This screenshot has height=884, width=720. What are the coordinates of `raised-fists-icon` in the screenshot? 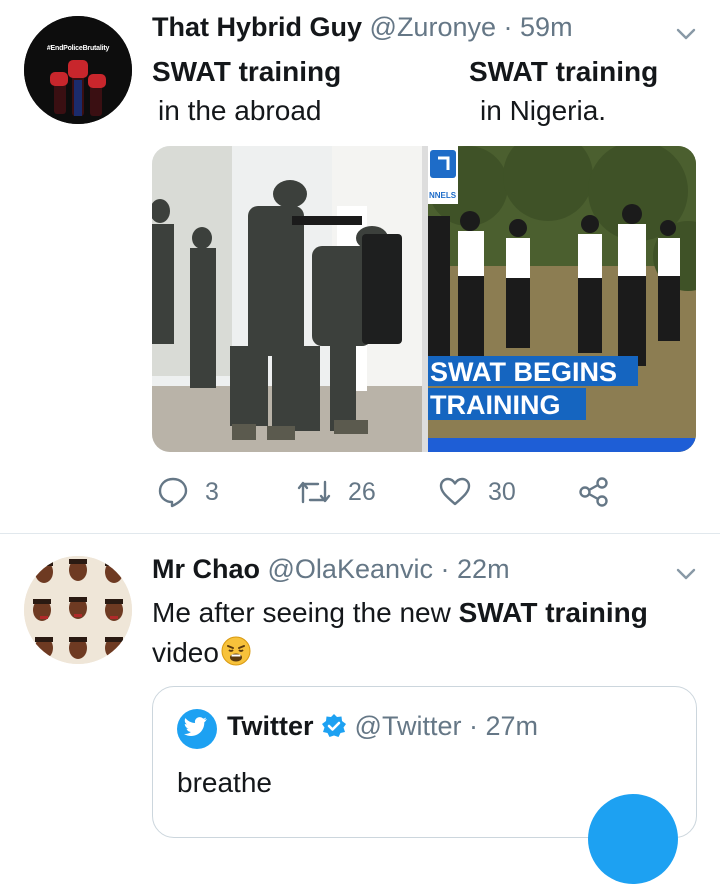 It's located at (78, 70).